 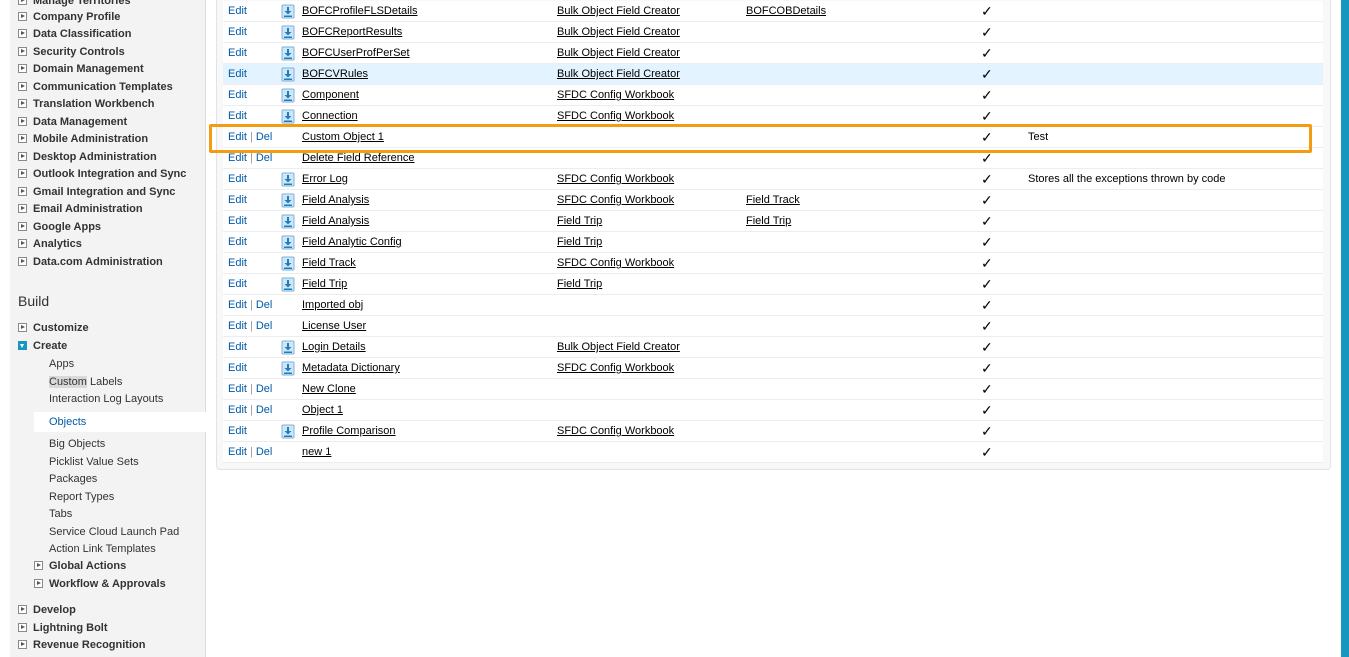 I want to click on sidebar-item-global-actions: Global Actions, so click(x=80, y=566).